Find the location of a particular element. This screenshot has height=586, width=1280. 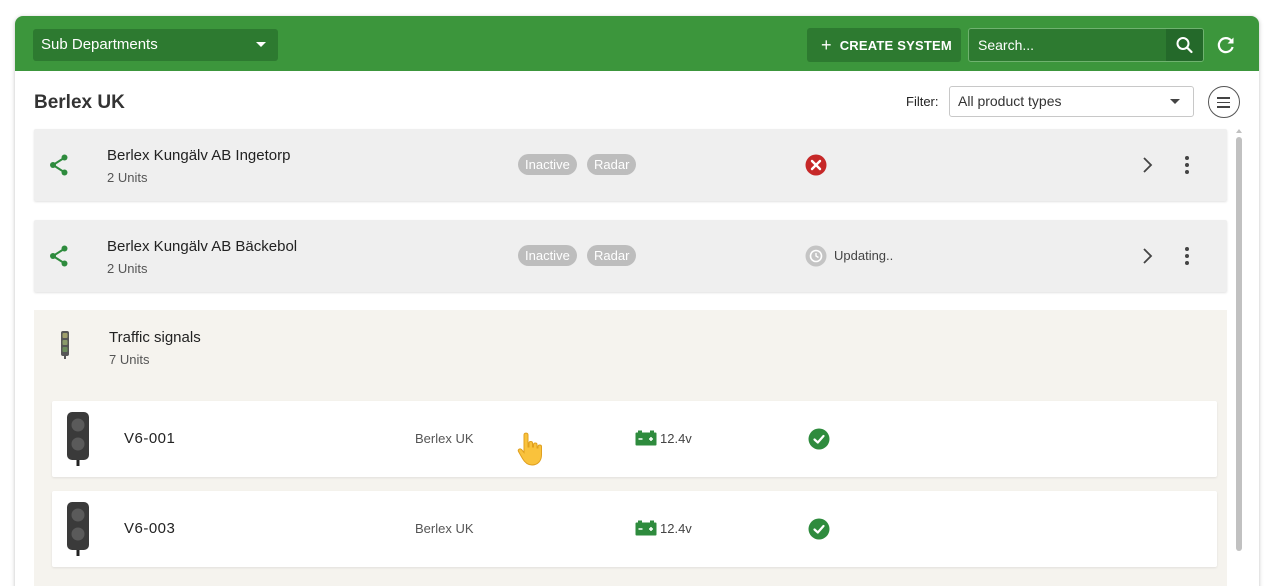

product-type-filter-select: All product types is located at coordinates (1071, 101).